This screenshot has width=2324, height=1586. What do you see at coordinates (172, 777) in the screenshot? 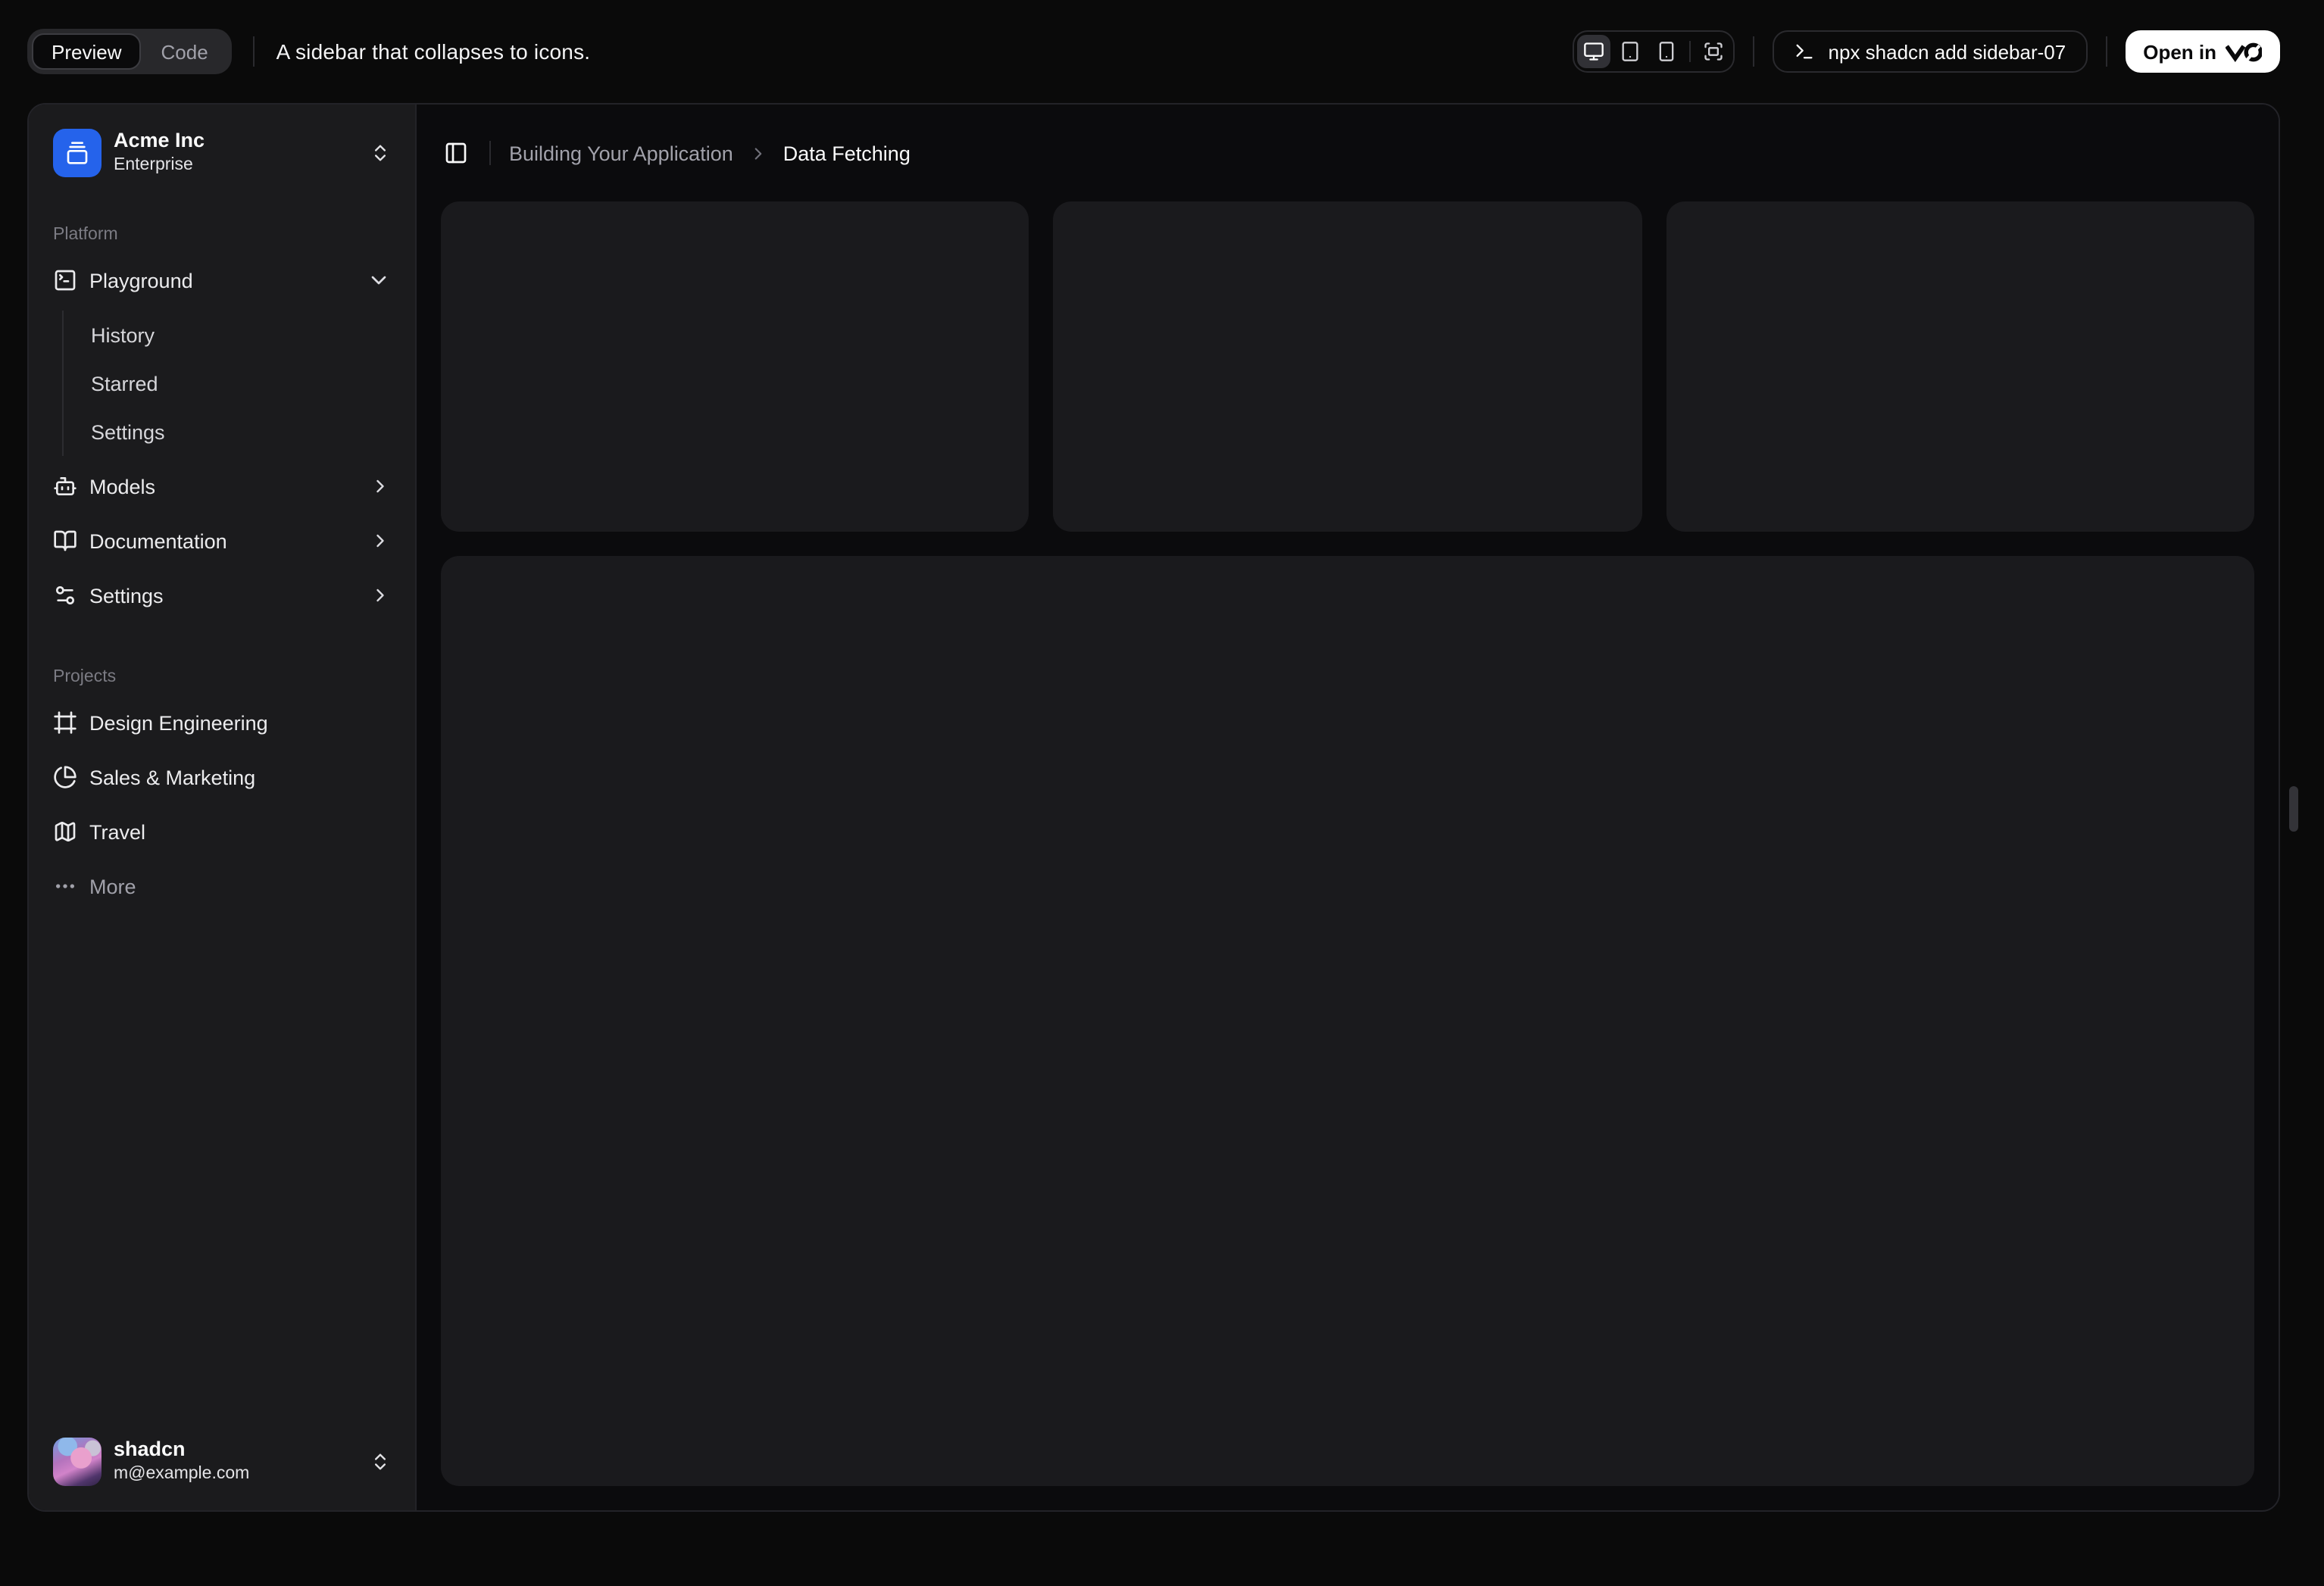
I see `sidebar-item-label: Sales & Marketing` at bounding box center [172, 777].